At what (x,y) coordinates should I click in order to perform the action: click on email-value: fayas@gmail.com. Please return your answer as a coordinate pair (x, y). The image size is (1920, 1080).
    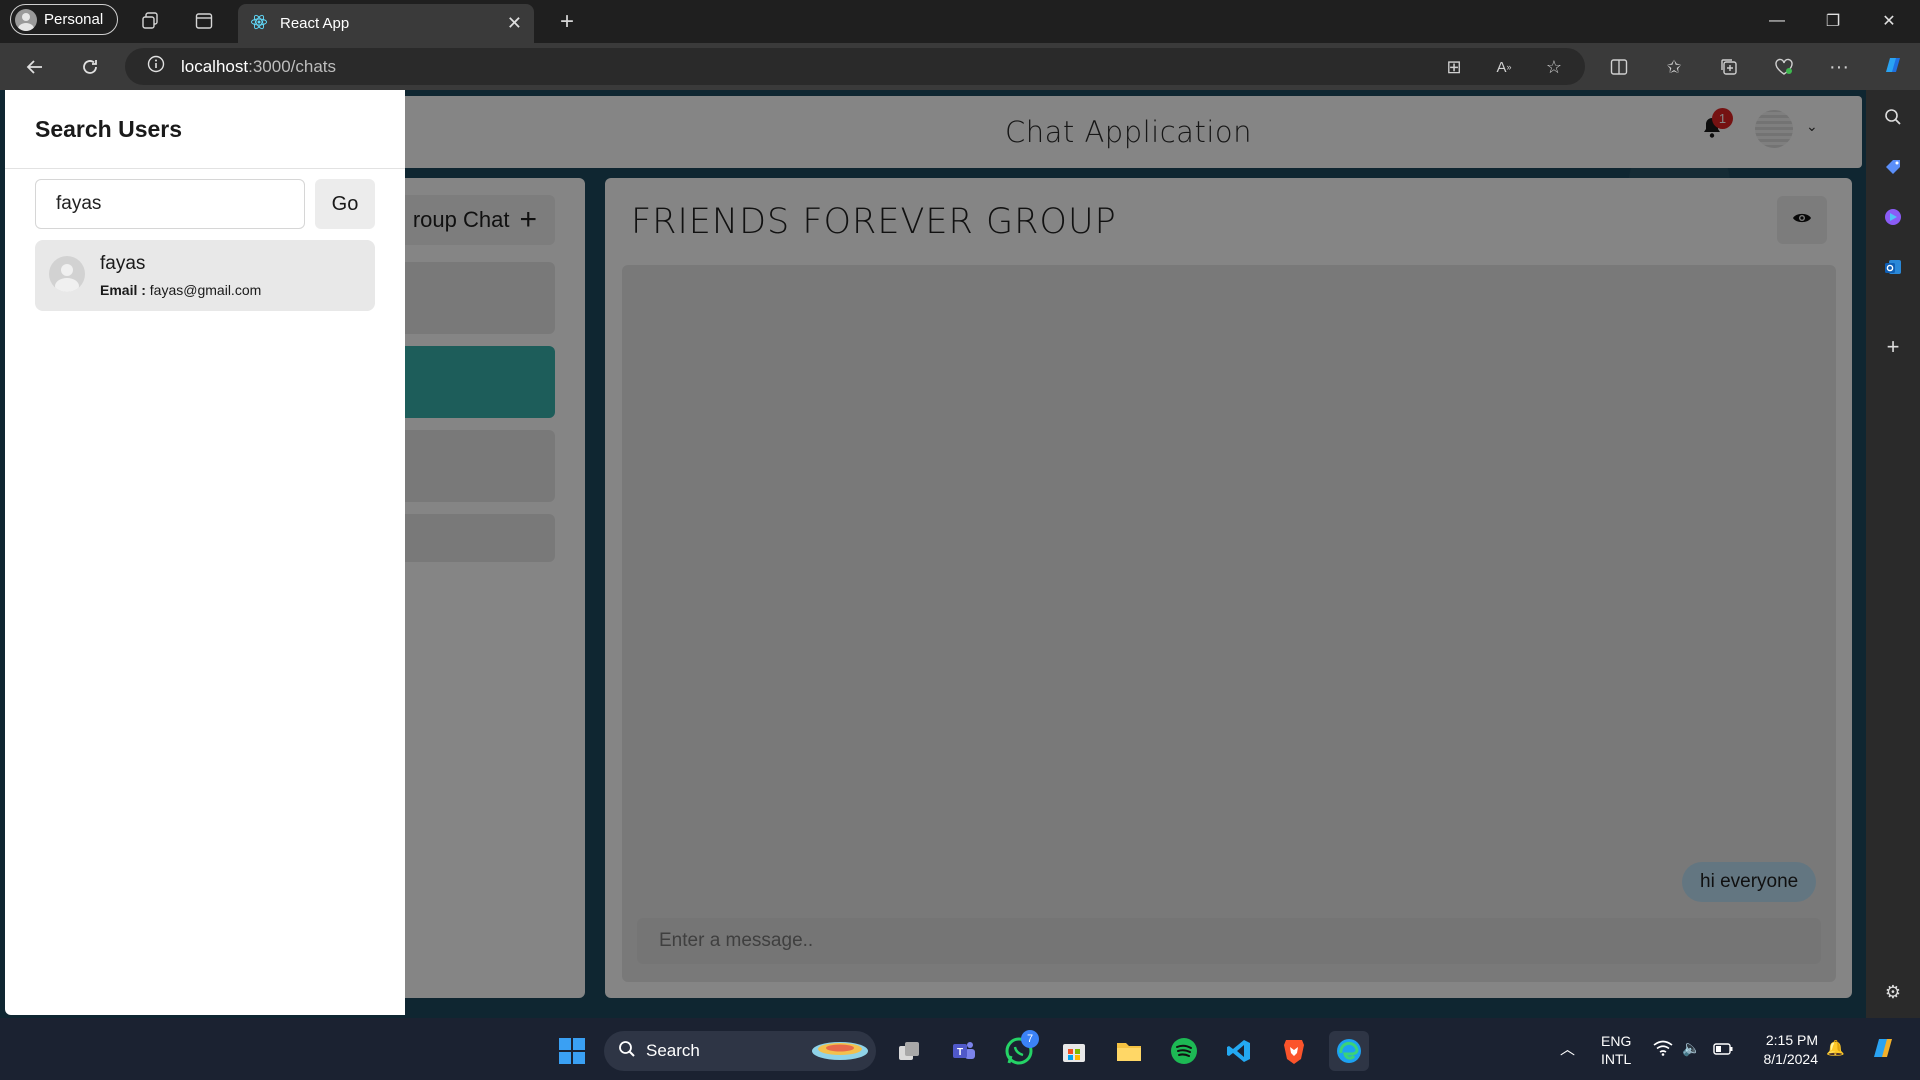
    Looking at the image, I should click on (205, 290).